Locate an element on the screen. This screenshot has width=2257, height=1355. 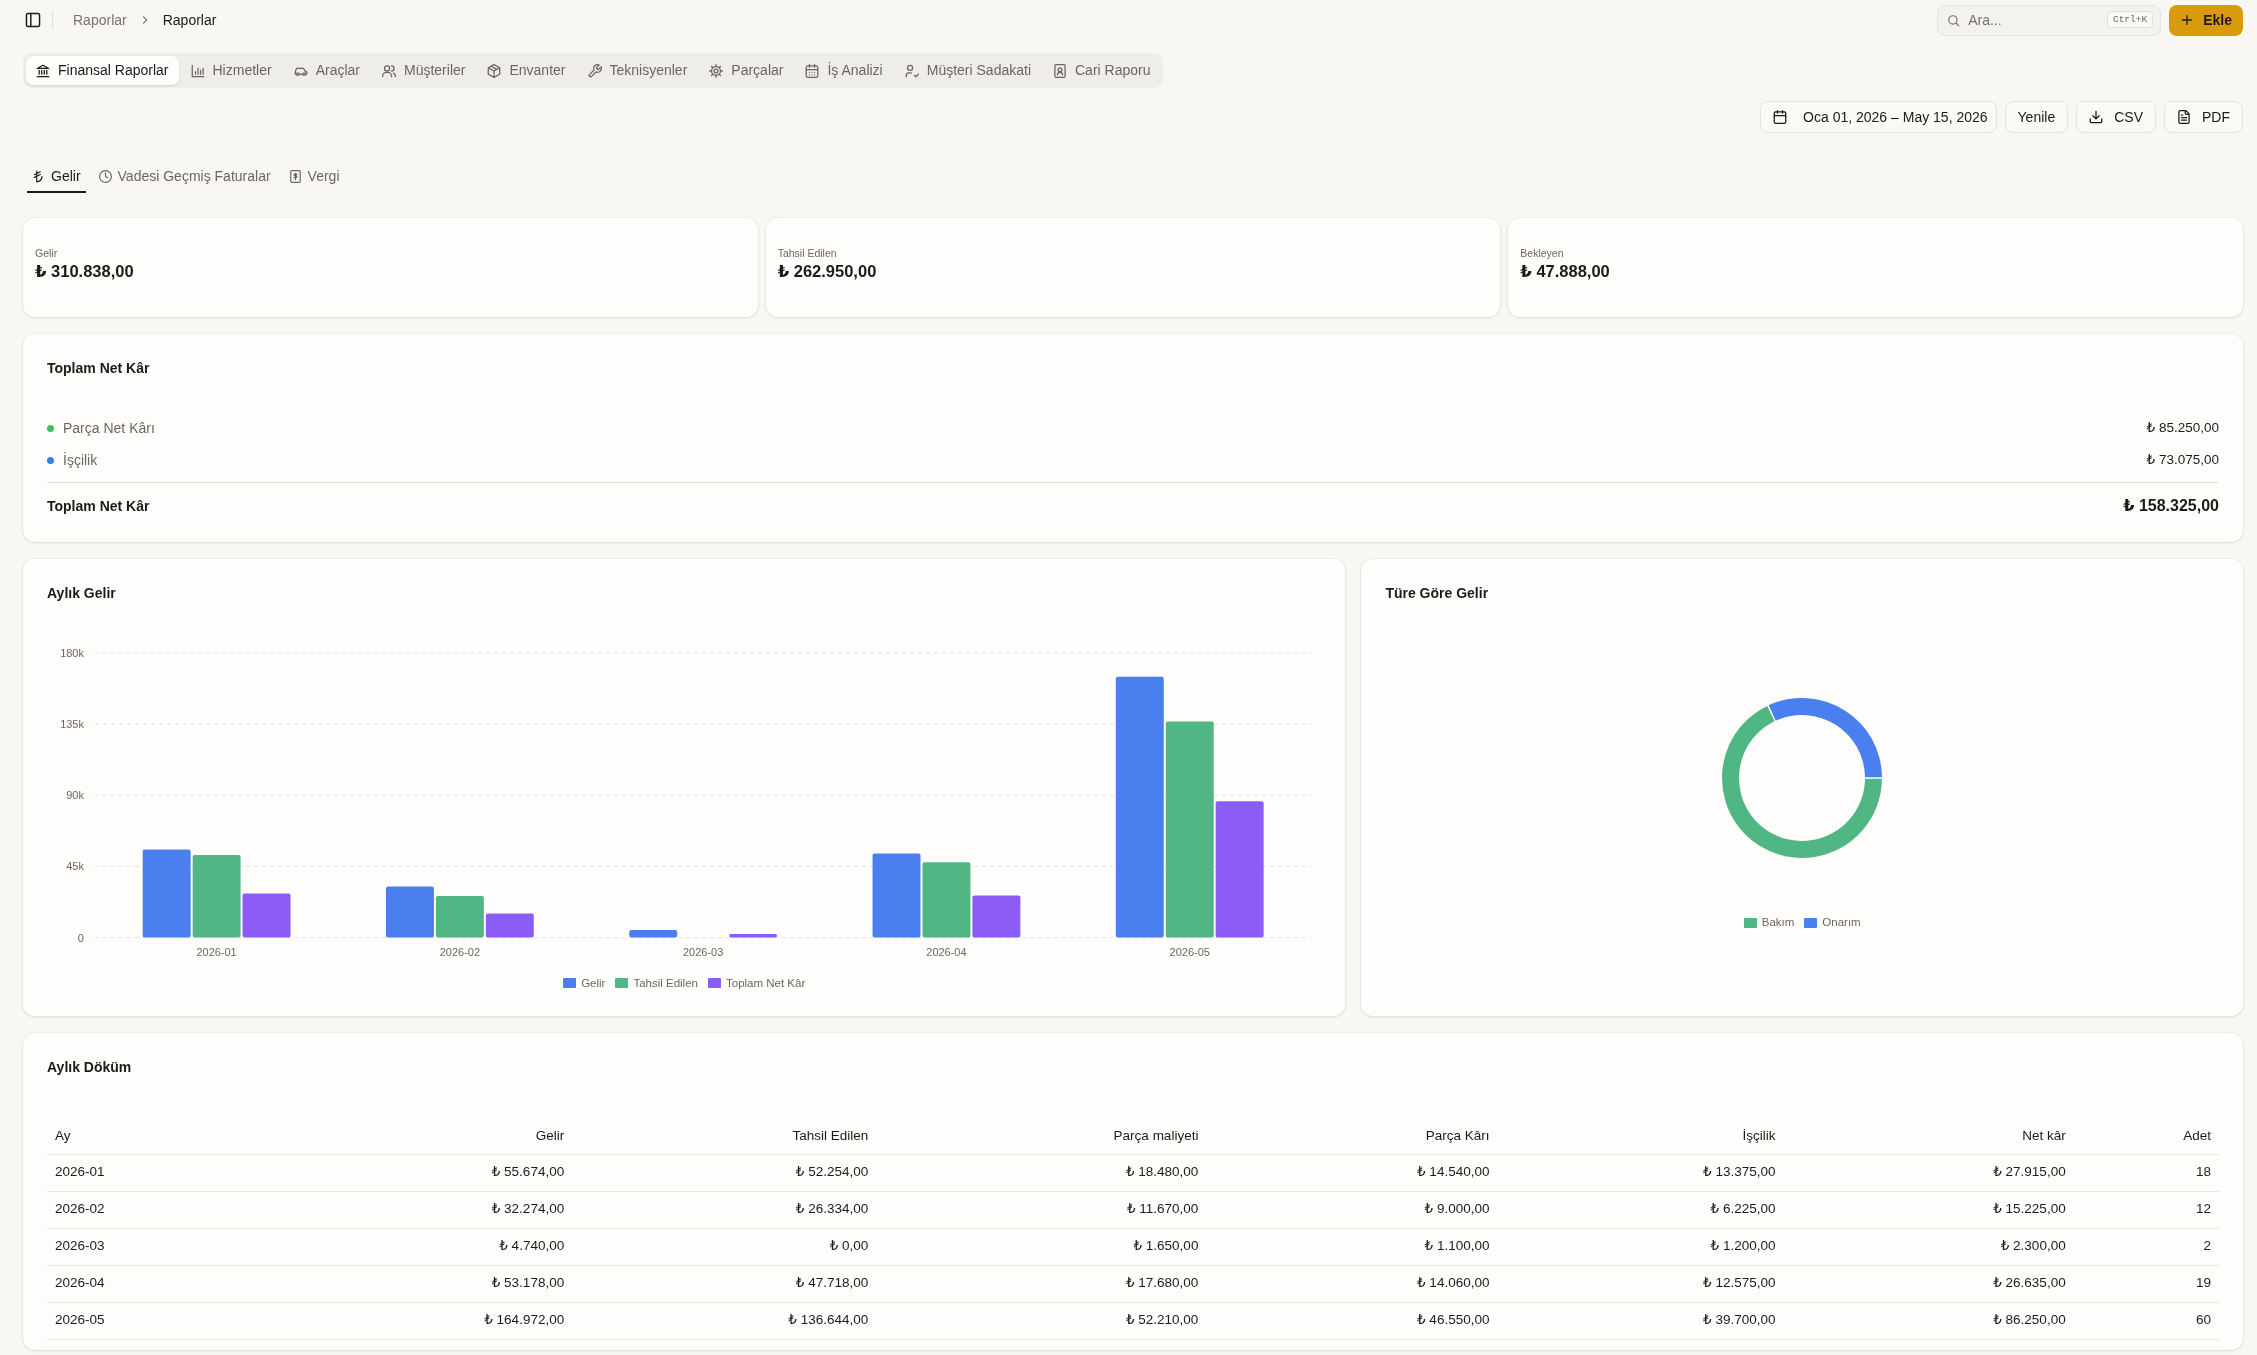
table-cell: ₺ 86.250,00 is located at coordinates (1928, 1320).